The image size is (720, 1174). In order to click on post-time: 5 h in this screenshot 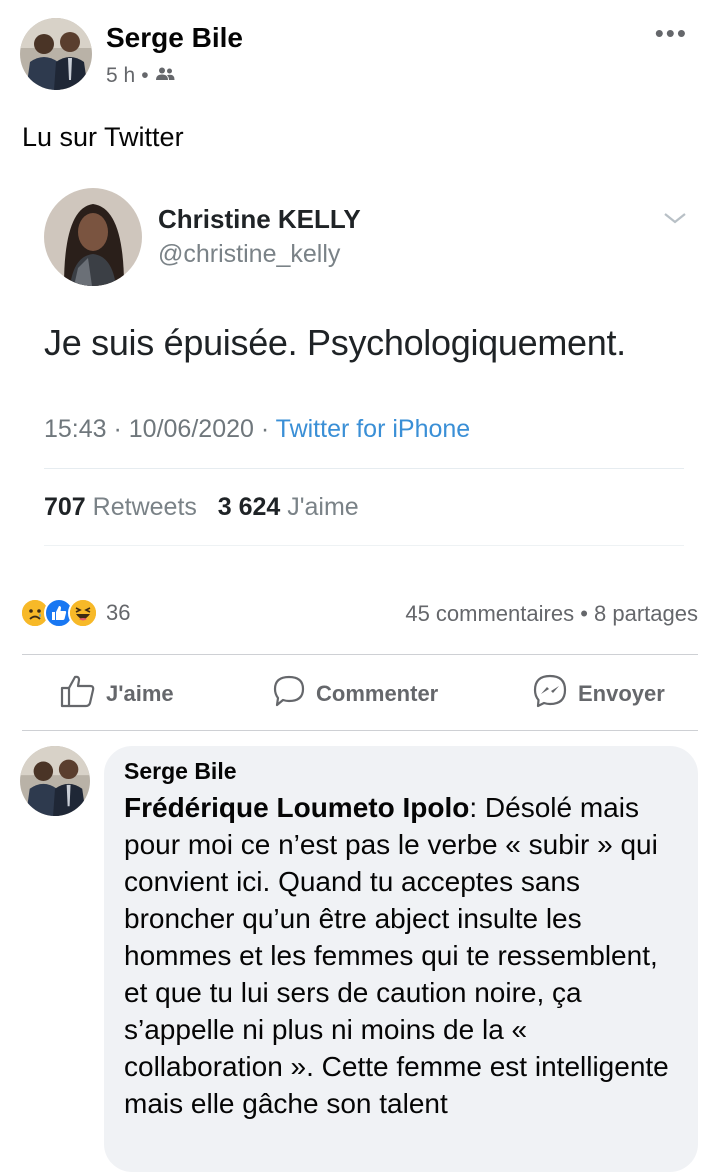, I will do `click(120, 76)`.